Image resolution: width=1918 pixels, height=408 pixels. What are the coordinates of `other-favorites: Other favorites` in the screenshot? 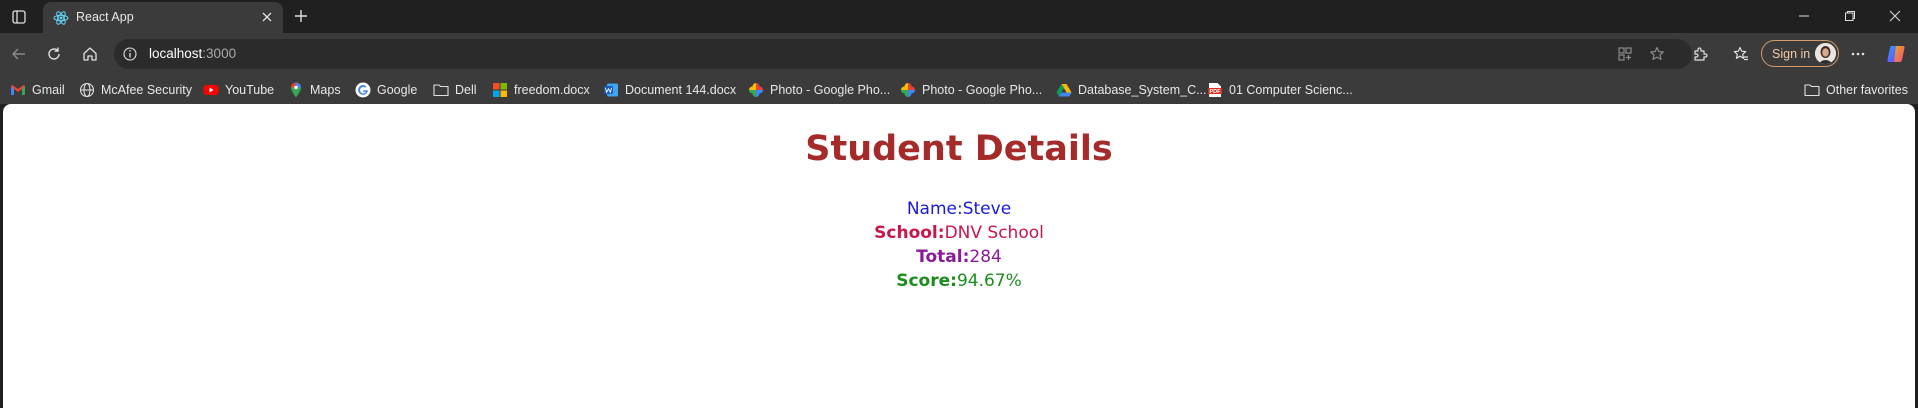 It's located at (1856, 89).